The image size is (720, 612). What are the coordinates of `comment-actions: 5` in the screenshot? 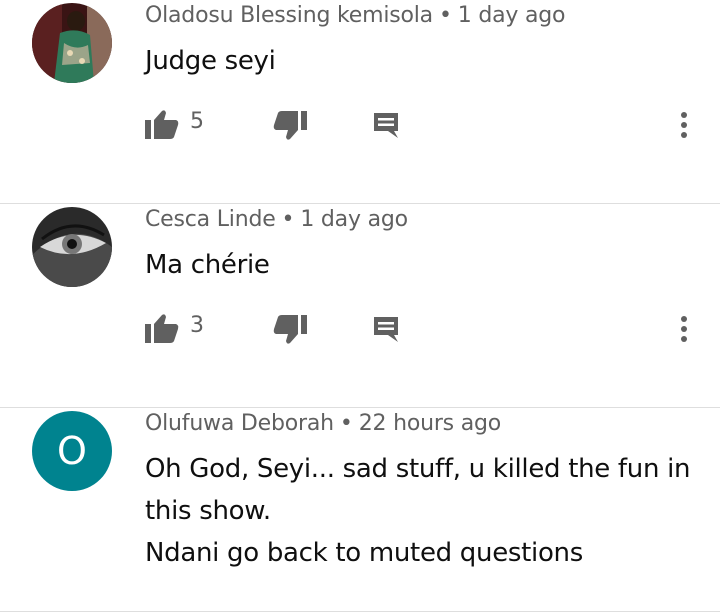 It's located at (360, 125).